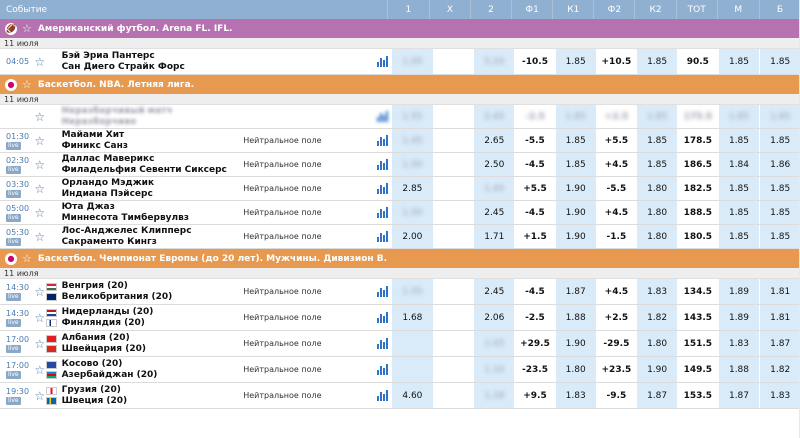 This screenshot has width=800, height=438. Describe the element at coordinates (152, 61) in the screenshot. I see `event-teams: Бэй Эриа Пантерс Сан Диего Страйк Форс` at that location.